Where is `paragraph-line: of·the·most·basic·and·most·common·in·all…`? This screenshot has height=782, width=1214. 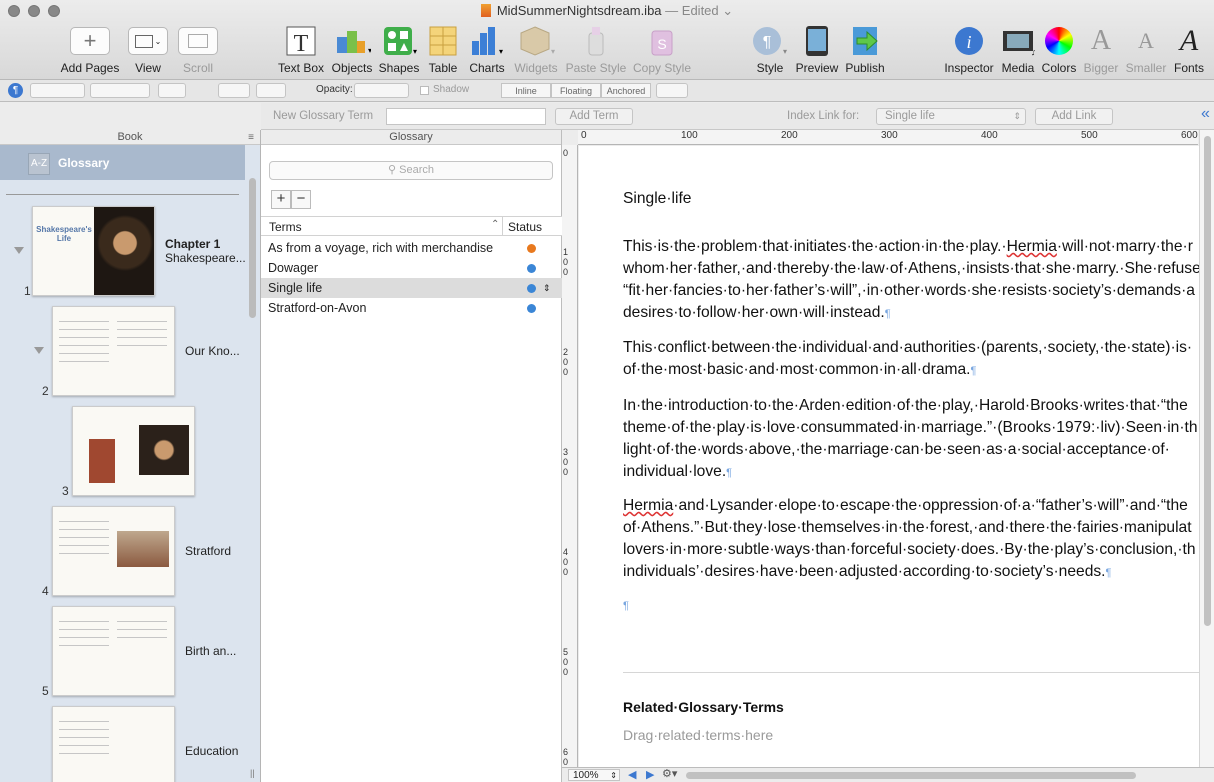 paragraph-line: of·the·most·basic·and·most·common·in·all… is located at coordinates (799, 370).